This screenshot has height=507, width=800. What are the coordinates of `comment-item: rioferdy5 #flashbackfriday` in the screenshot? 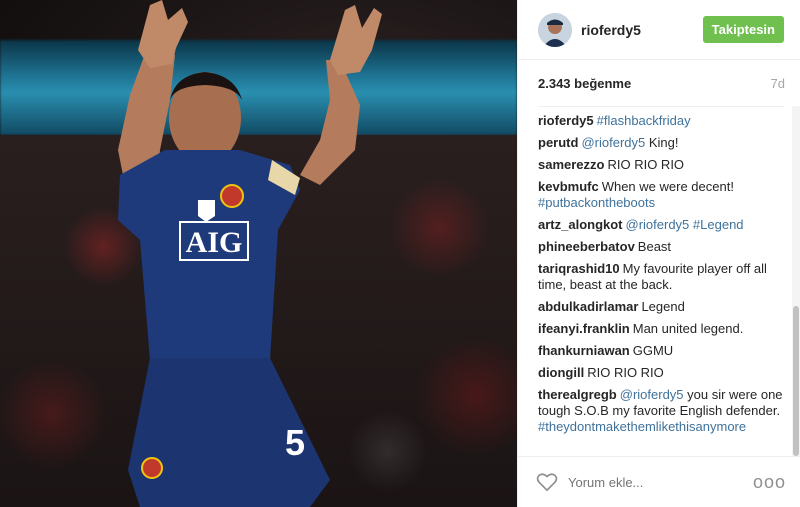 It's located at (661, 121).